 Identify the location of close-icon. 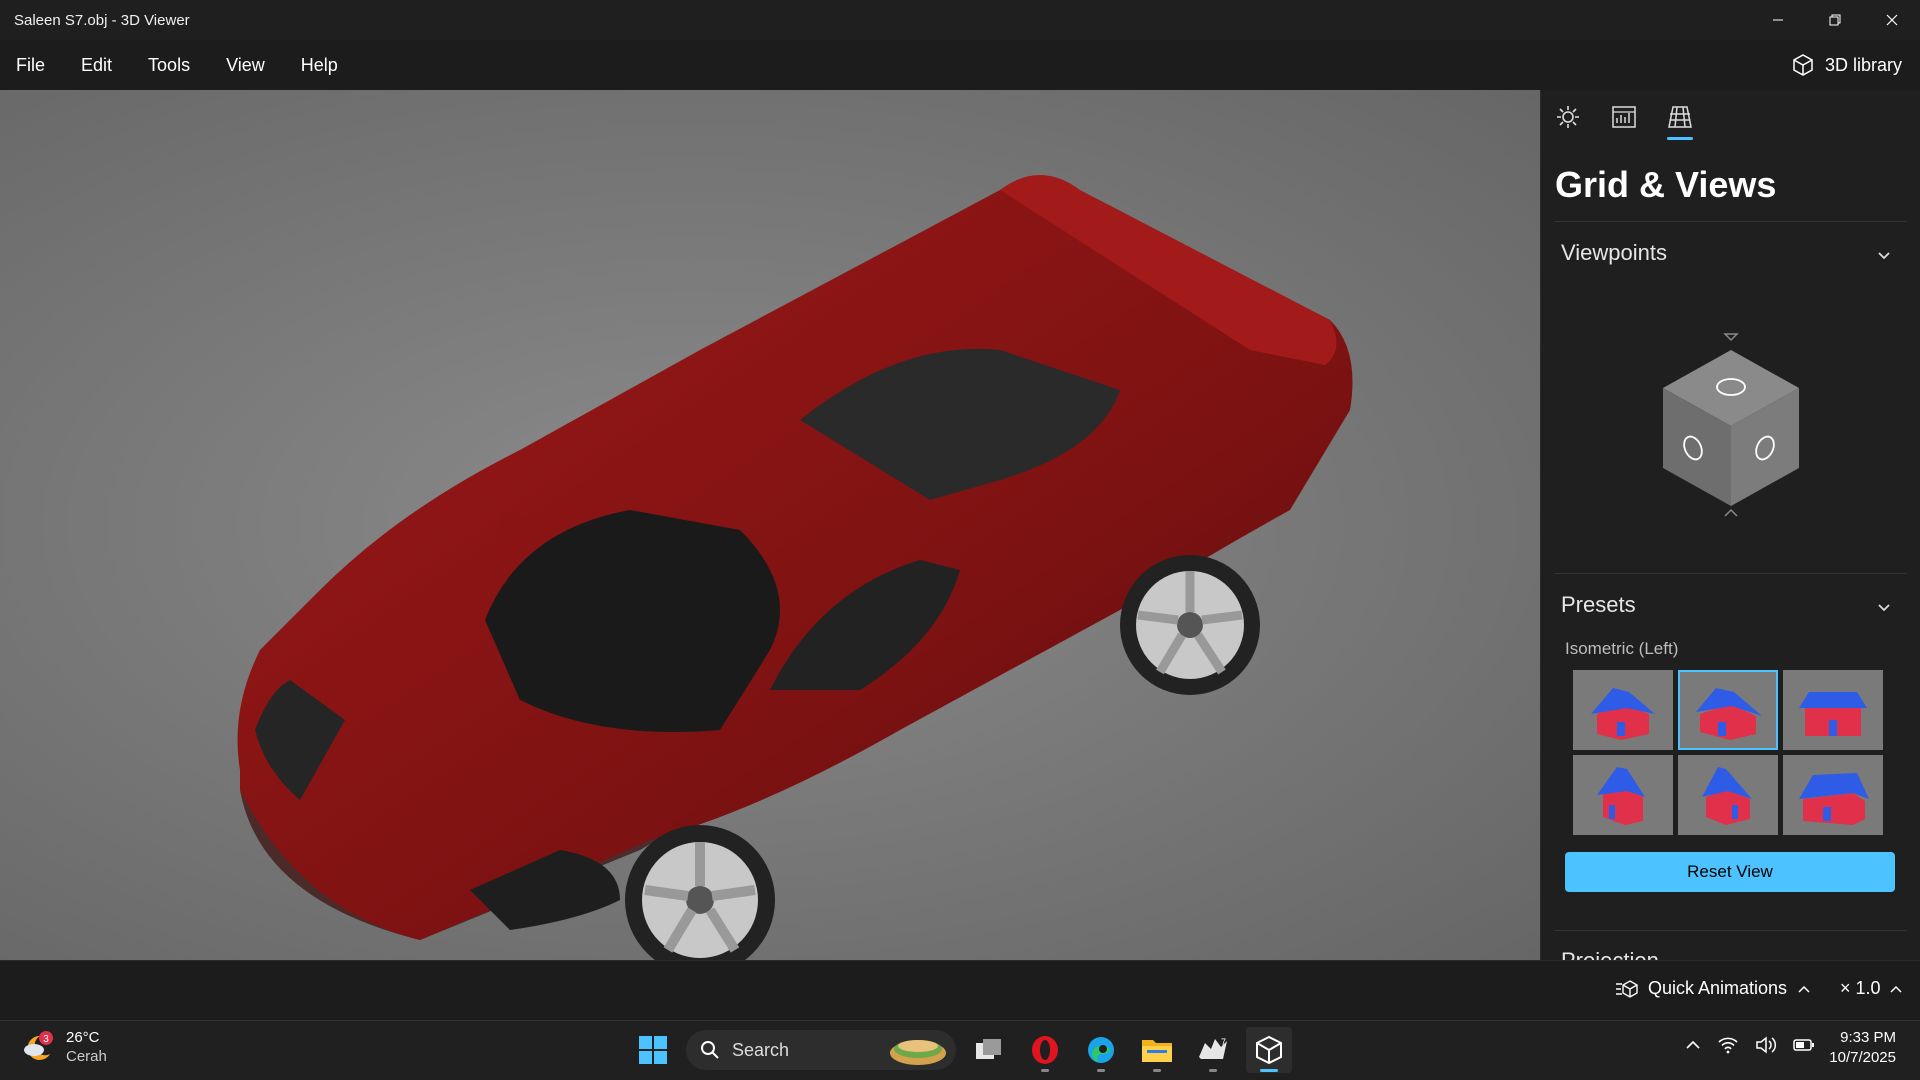
(1891, 20).